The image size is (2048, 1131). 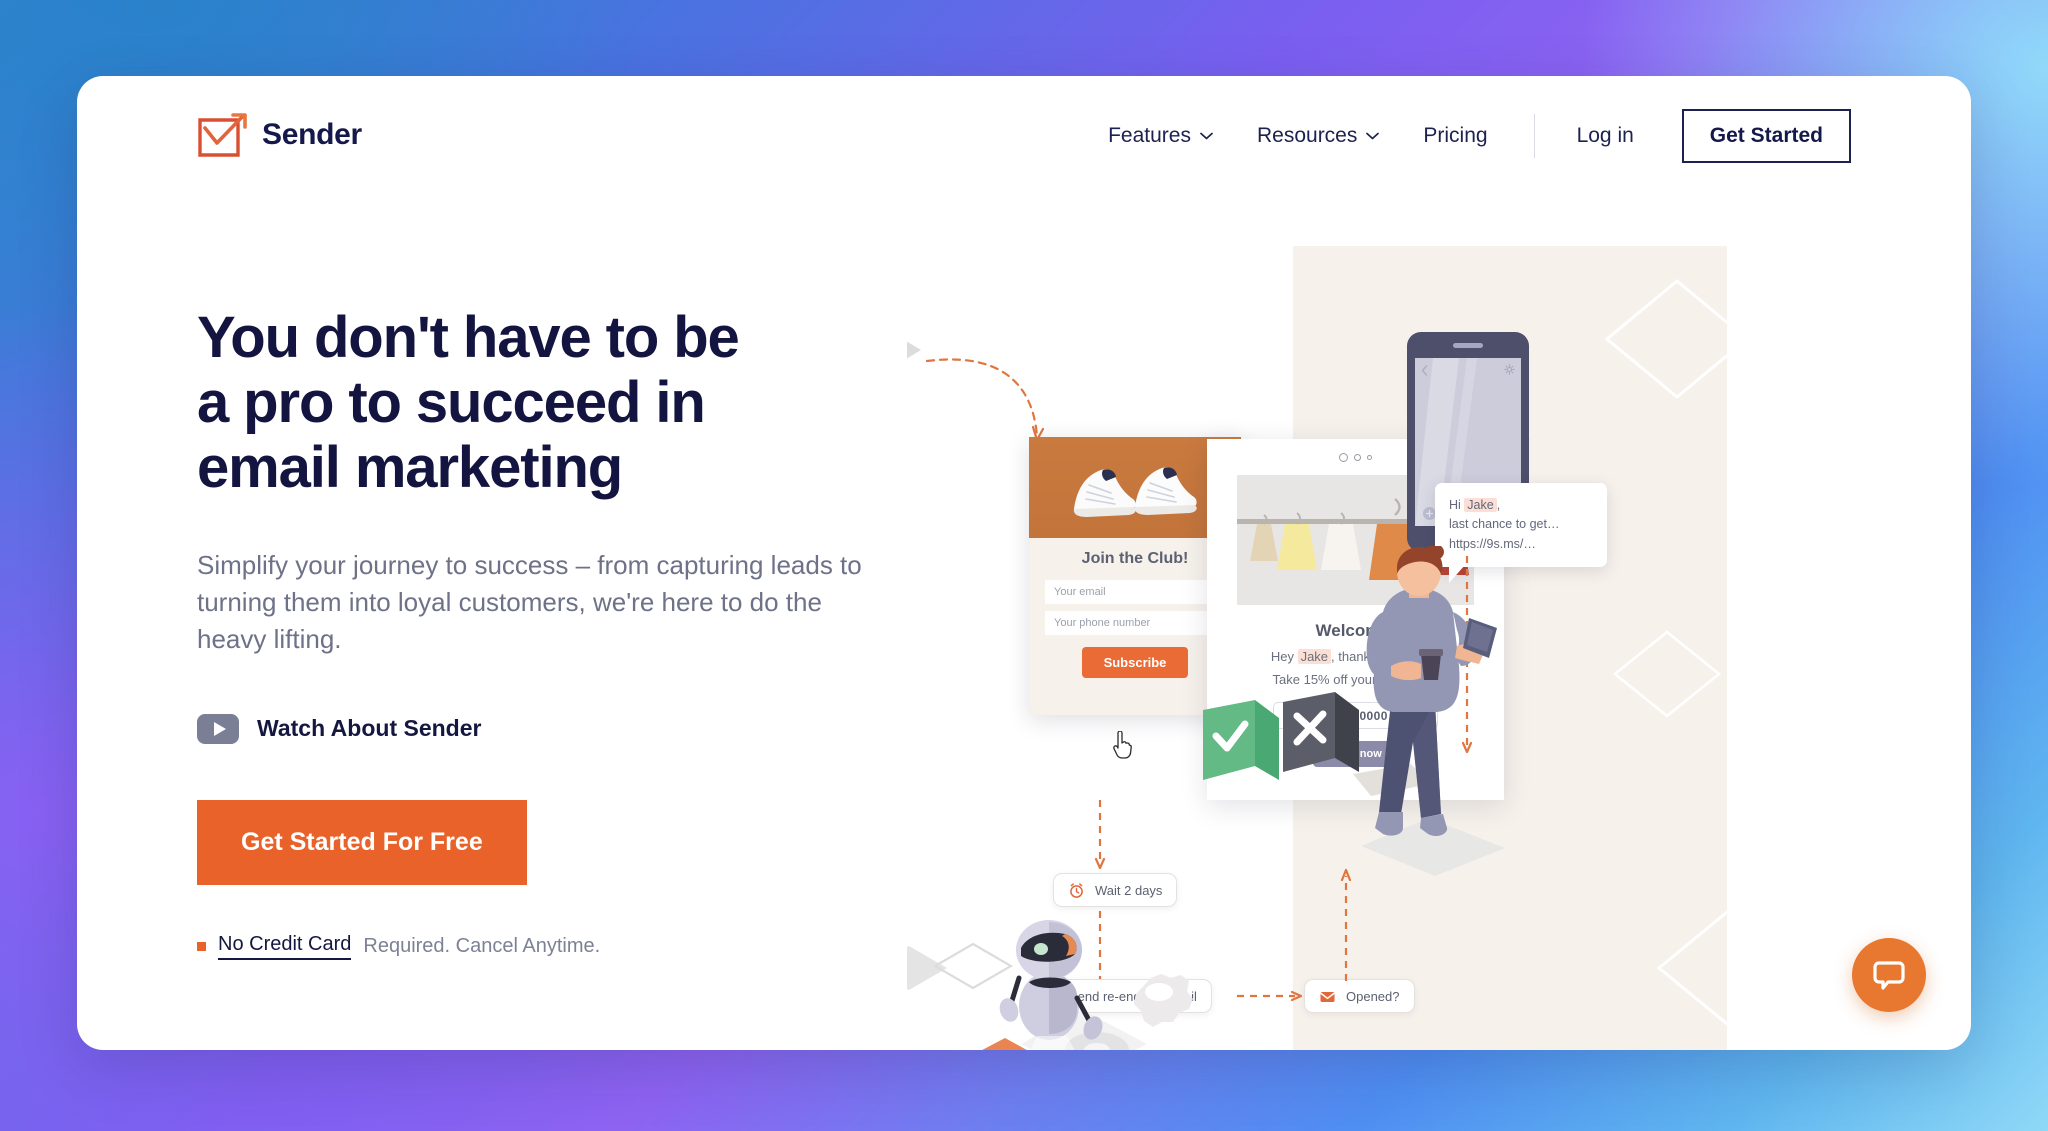 What do you see at coordinates (218, 728) in the screenshot?
I see `play-button-icon` at bounding box center [218, 728].